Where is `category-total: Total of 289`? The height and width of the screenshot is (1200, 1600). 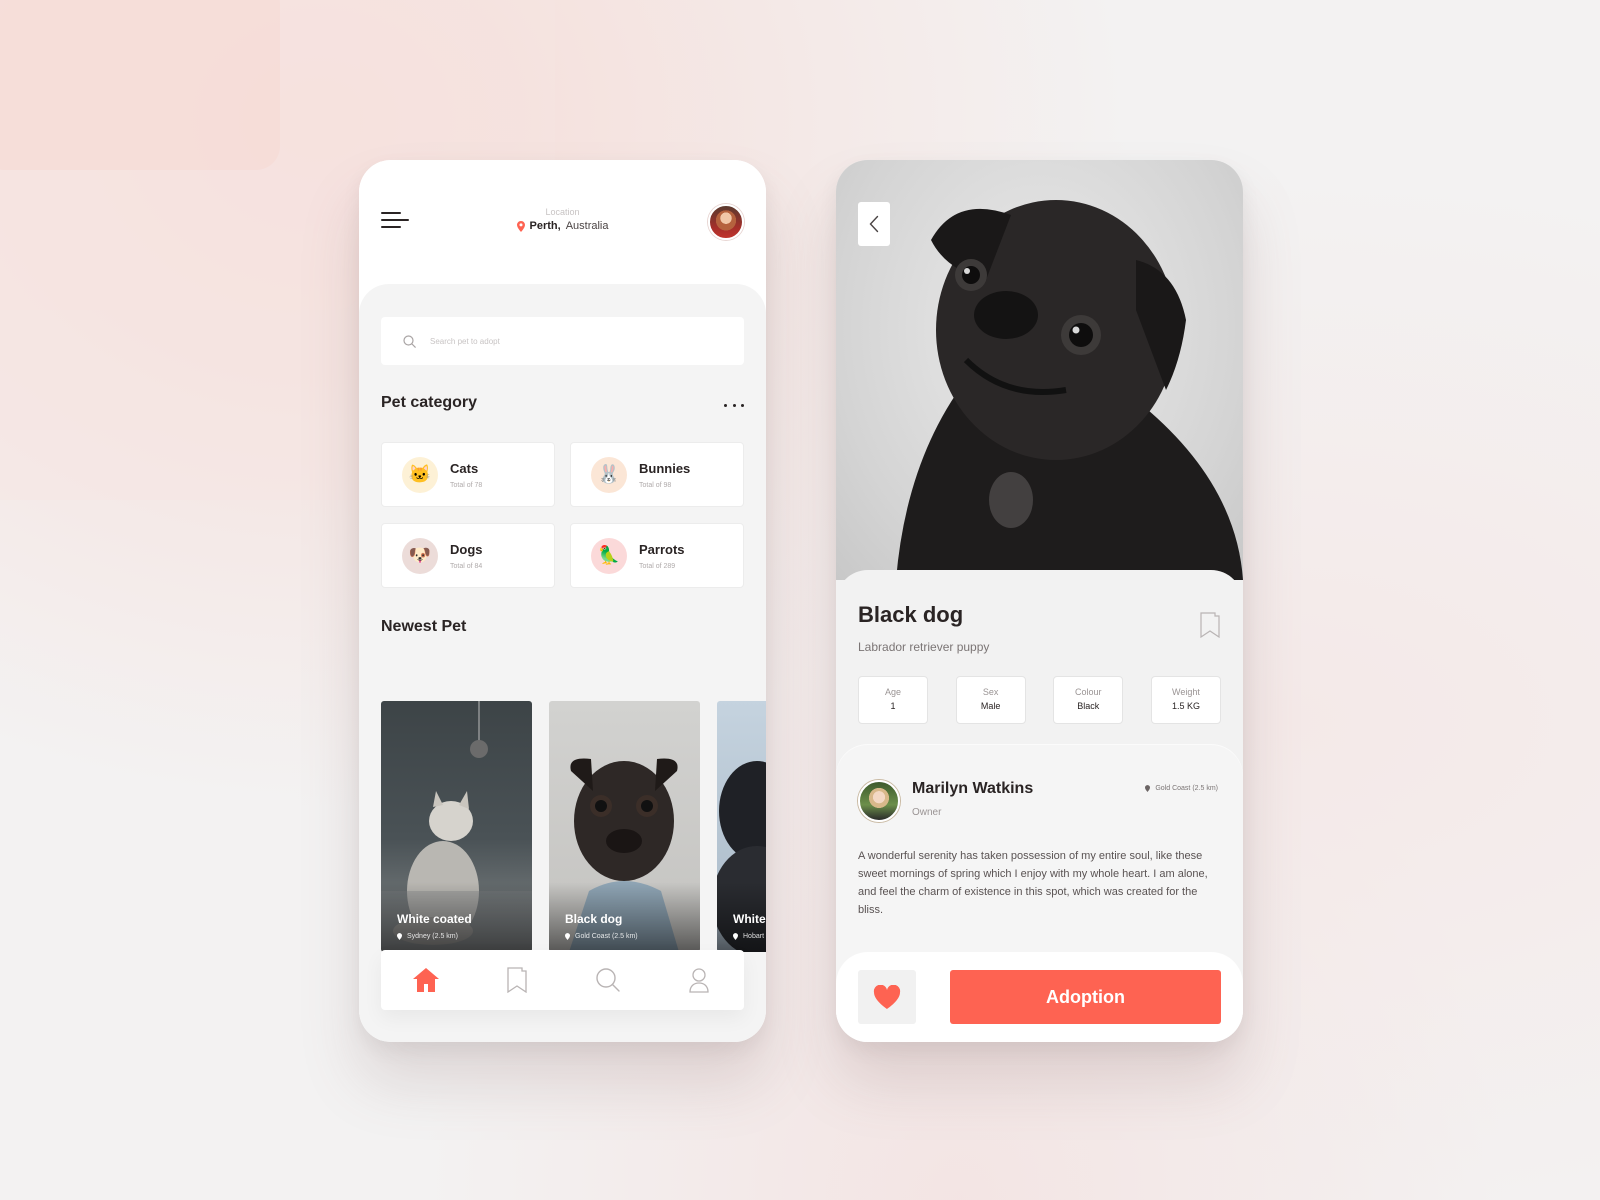 category-total: Total of 289 is located at coordinates (657, 566).